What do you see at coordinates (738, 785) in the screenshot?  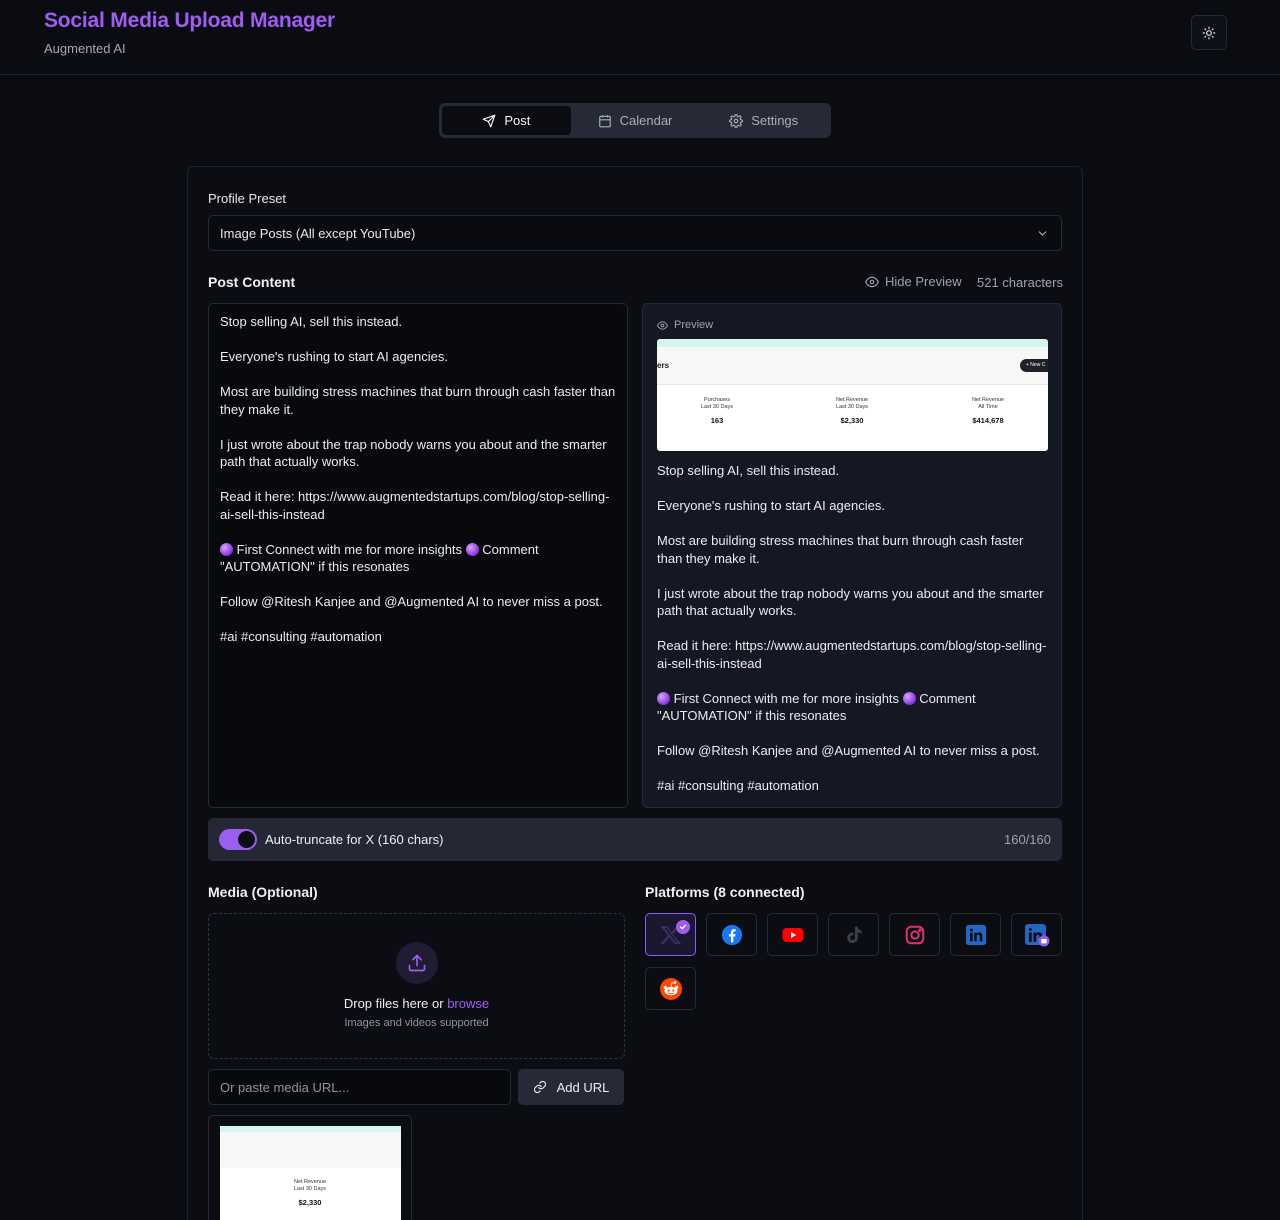 I see `preview-paragraph: #ai #consulting #automation` at bounding box center [738, 785].